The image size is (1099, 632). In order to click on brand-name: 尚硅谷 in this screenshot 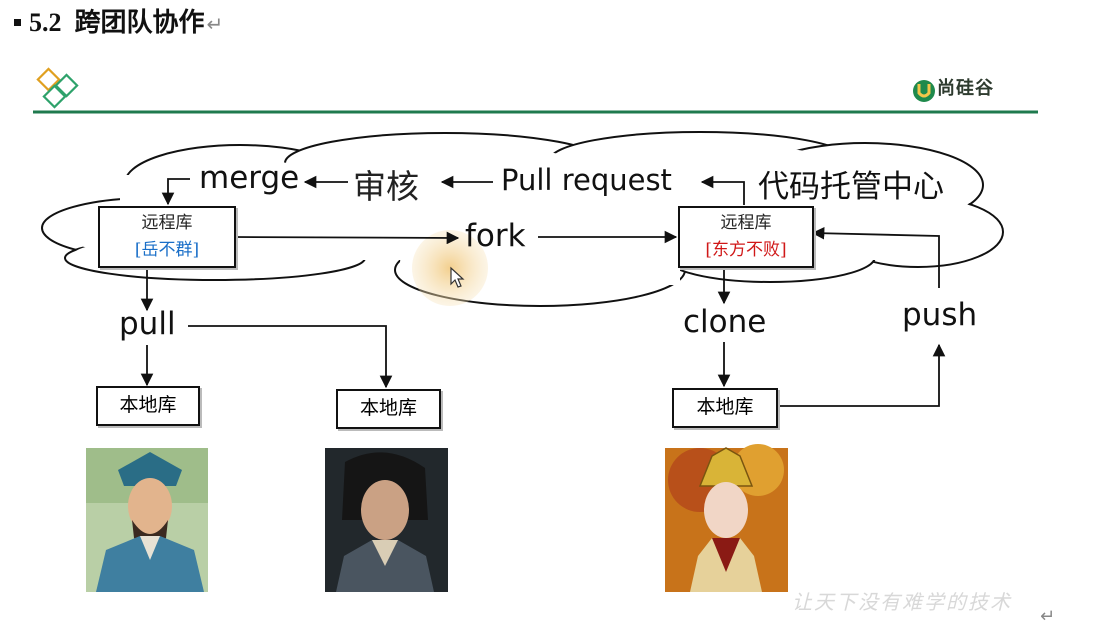, I will do `click(965, 88)`.